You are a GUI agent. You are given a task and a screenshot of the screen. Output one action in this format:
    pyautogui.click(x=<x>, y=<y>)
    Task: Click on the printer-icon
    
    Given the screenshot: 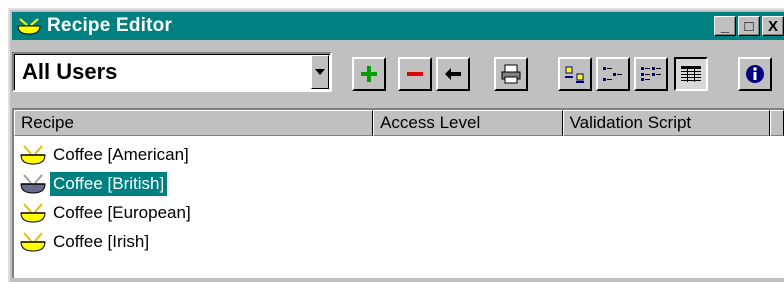 What is the action you would take?
    pyautogui.click(x=511, y=74)
    